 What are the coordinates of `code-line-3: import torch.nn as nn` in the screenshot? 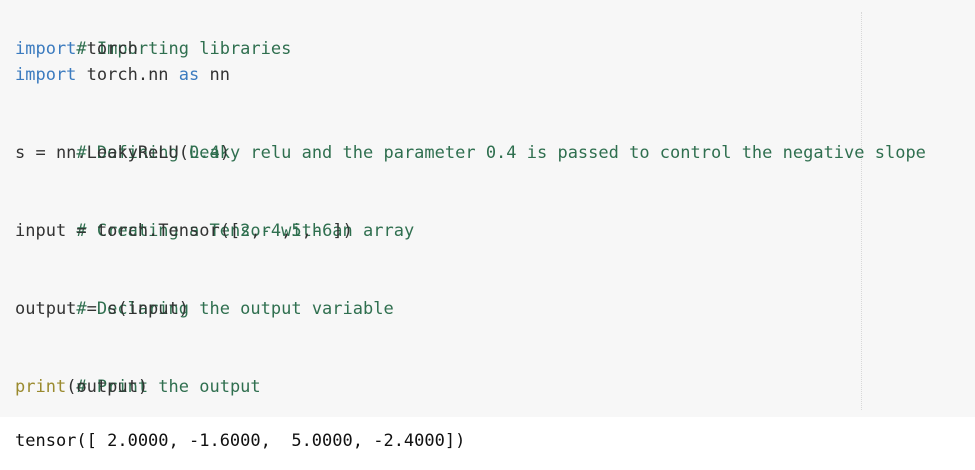 It's located at (470, 75).